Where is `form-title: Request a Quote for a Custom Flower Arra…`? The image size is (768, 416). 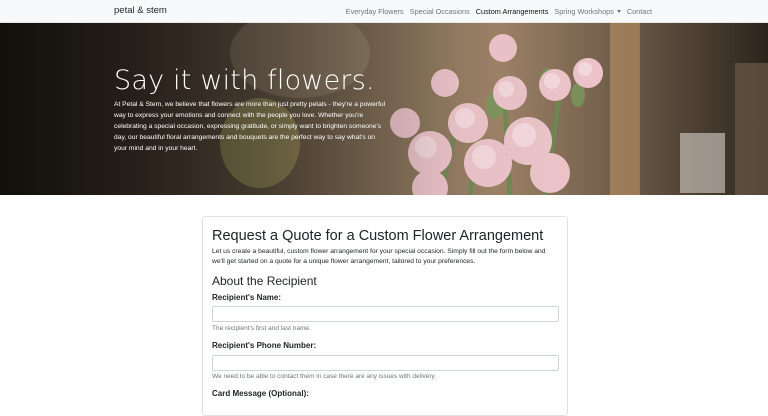
form-title: Request a Quote for a Custom Flower Arra… is located at coordinates (378, 236).